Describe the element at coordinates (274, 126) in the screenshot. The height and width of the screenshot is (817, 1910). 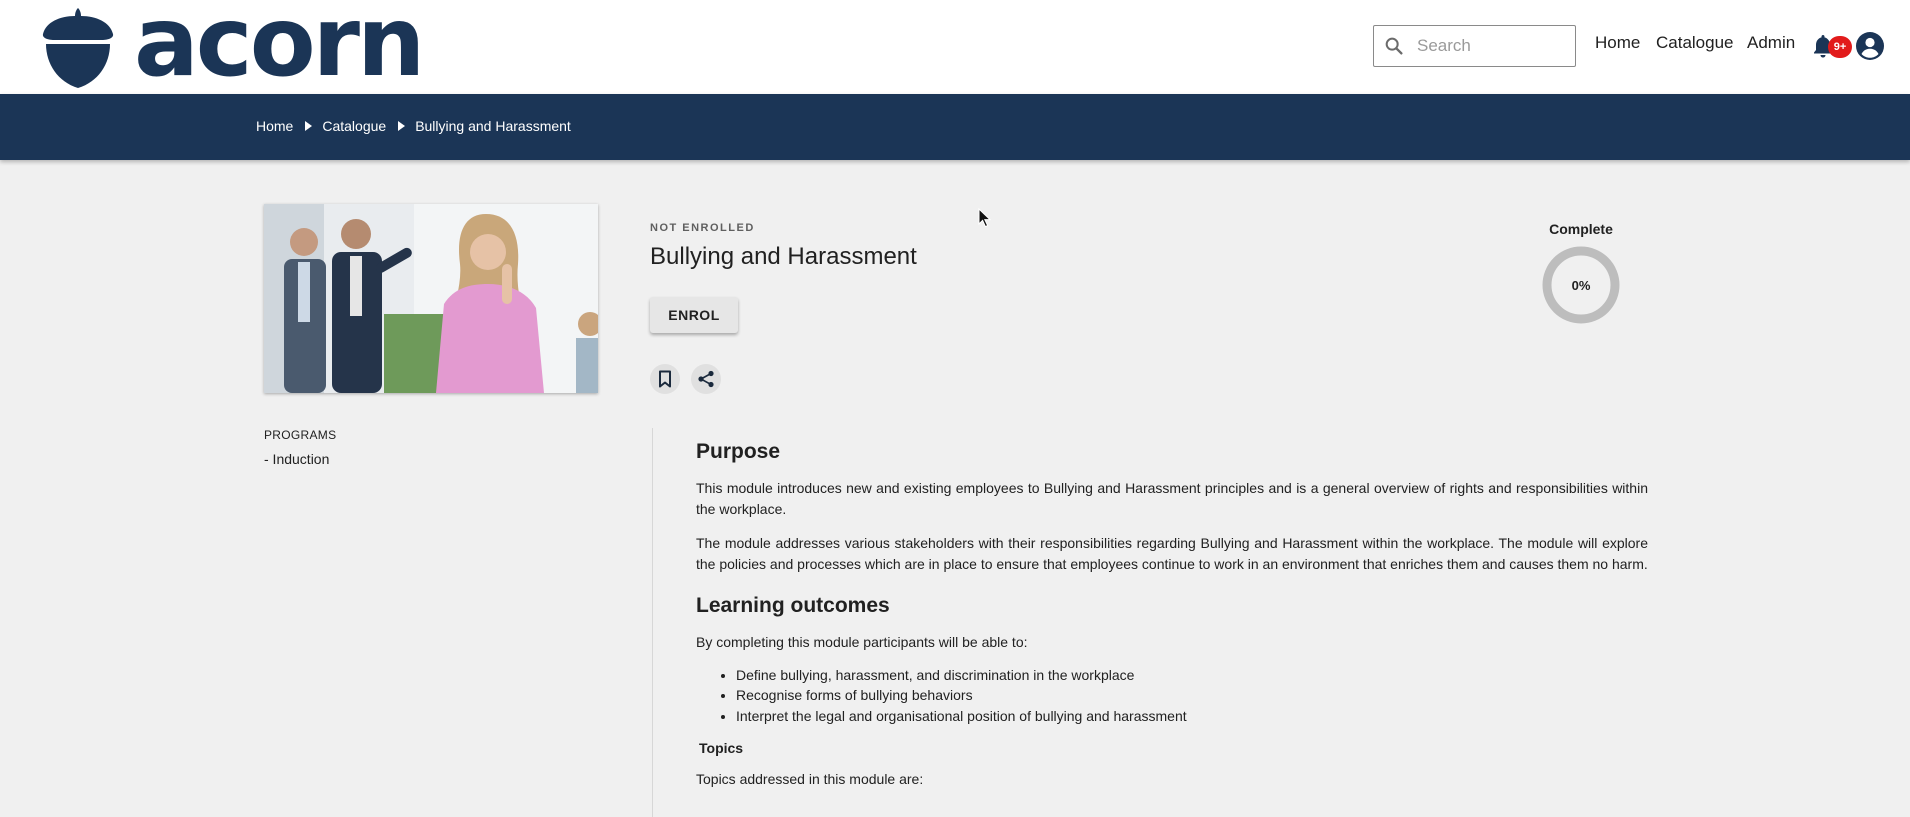
I see `breadcrumb-home: Home` at that location.